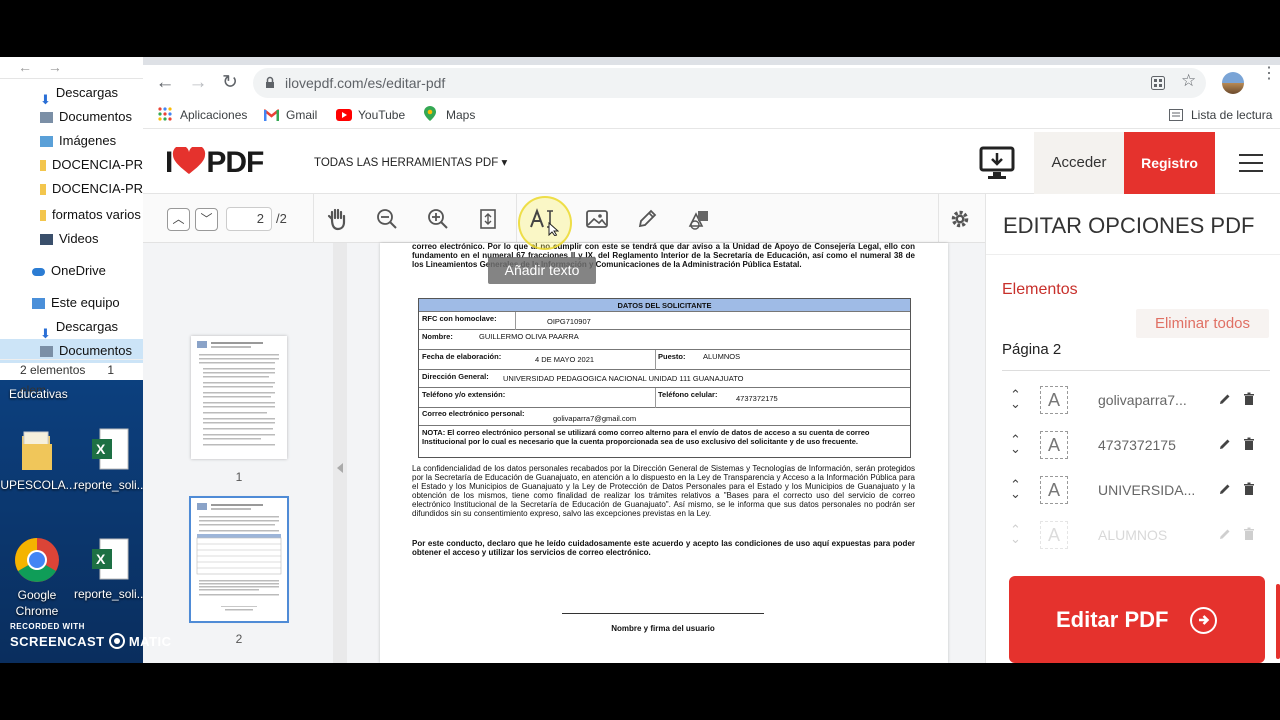  Describe the element at coordinates (37, 603) in the screenshot. I see `desktop-icon-label: Google Chrome` at that location.